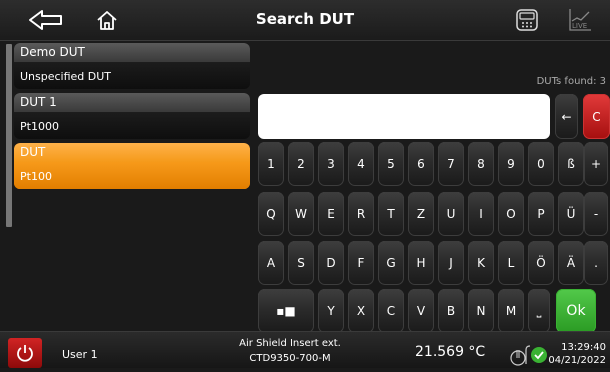  Describe the element at coordinates (421, 263) in the screenshot. I see `key-button: H` at that location.